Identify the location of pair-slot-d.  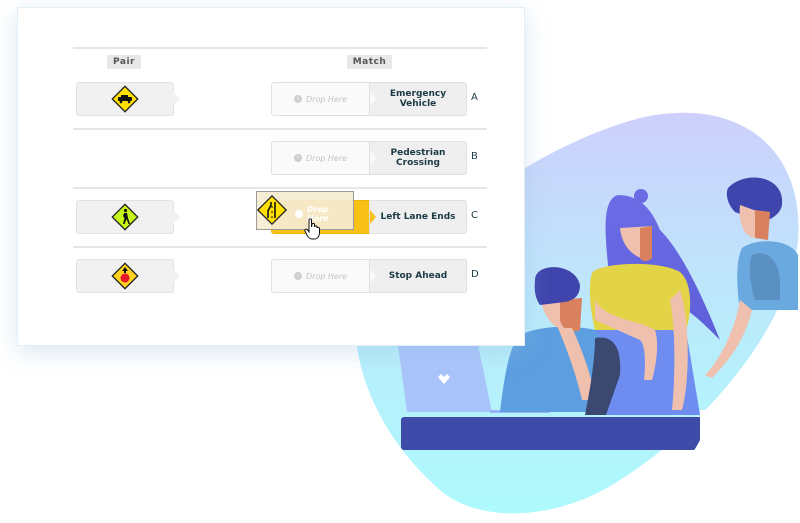
(128, 276).